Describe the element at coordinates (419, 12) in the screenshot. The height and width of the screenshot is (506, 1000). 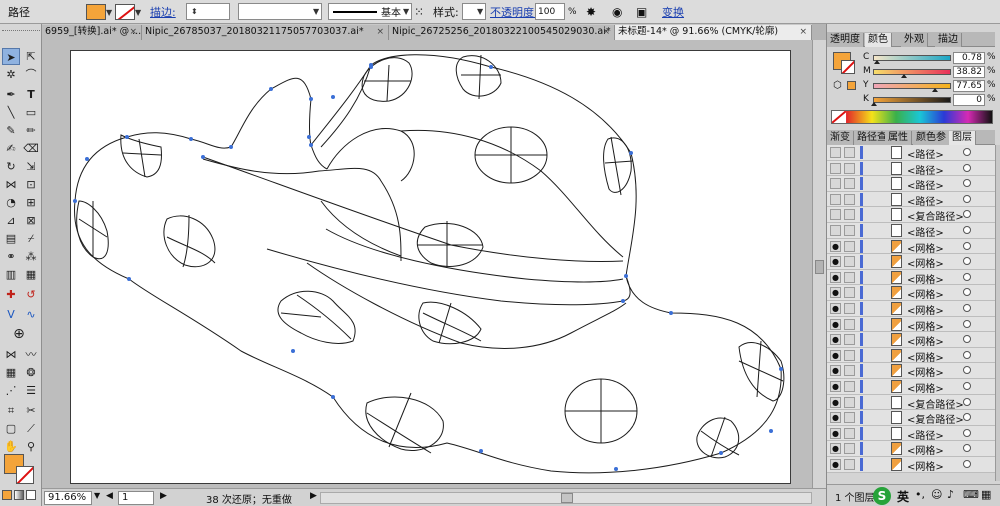
I see `brush-options-icon: ⁙` at that location.